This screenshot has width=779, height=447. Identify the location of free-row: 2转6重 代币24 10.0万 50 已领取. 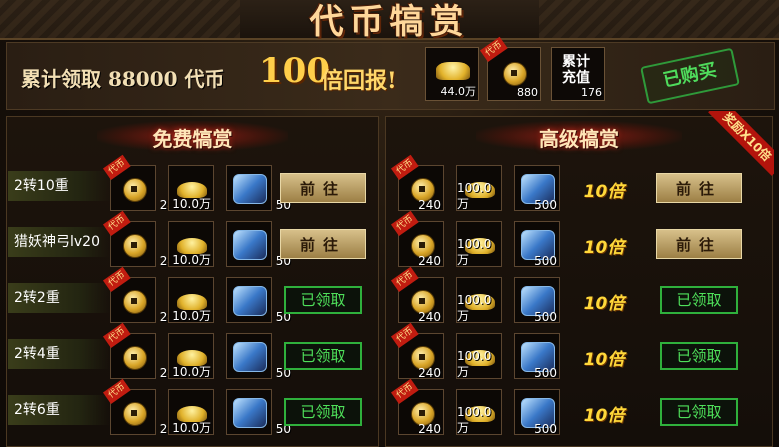
(193, 408).